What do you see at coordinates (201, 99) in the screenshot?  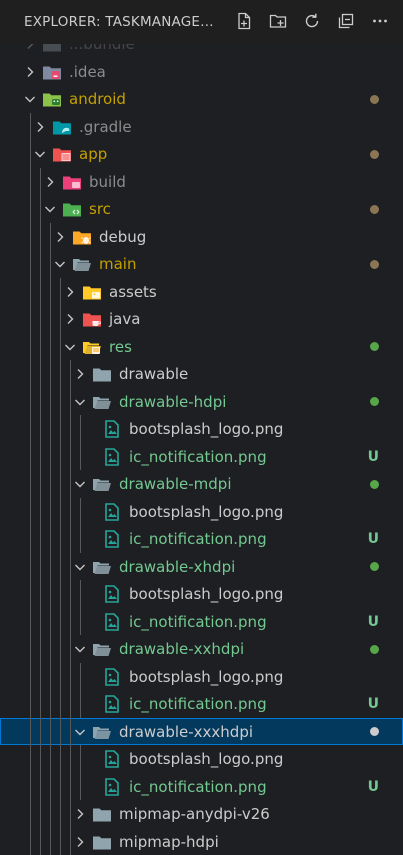 I see `tree-folder-item: android` at bounding box center [201, 99].